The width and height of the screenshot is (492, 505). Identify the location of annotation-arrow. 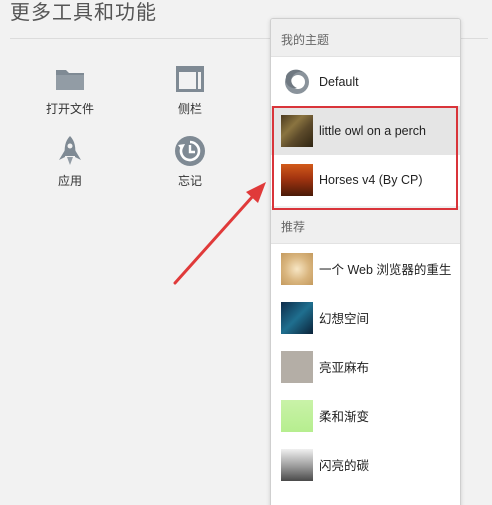
(219, 233).